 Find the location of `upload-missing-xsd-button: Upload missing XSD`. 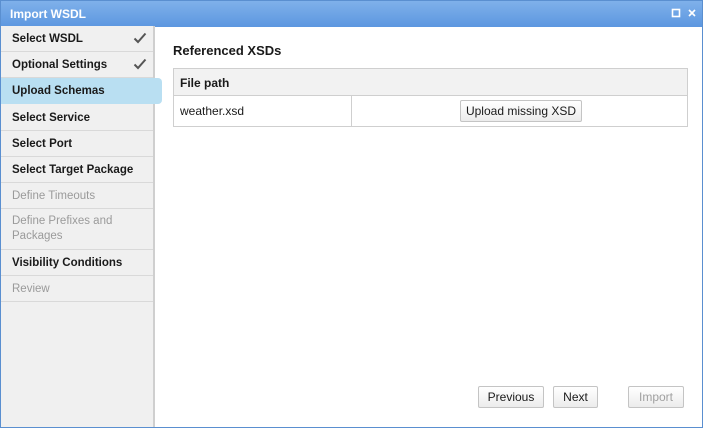

upload-missing-xsd-button: Upload missing XSD is located at coordinates (521, 111).